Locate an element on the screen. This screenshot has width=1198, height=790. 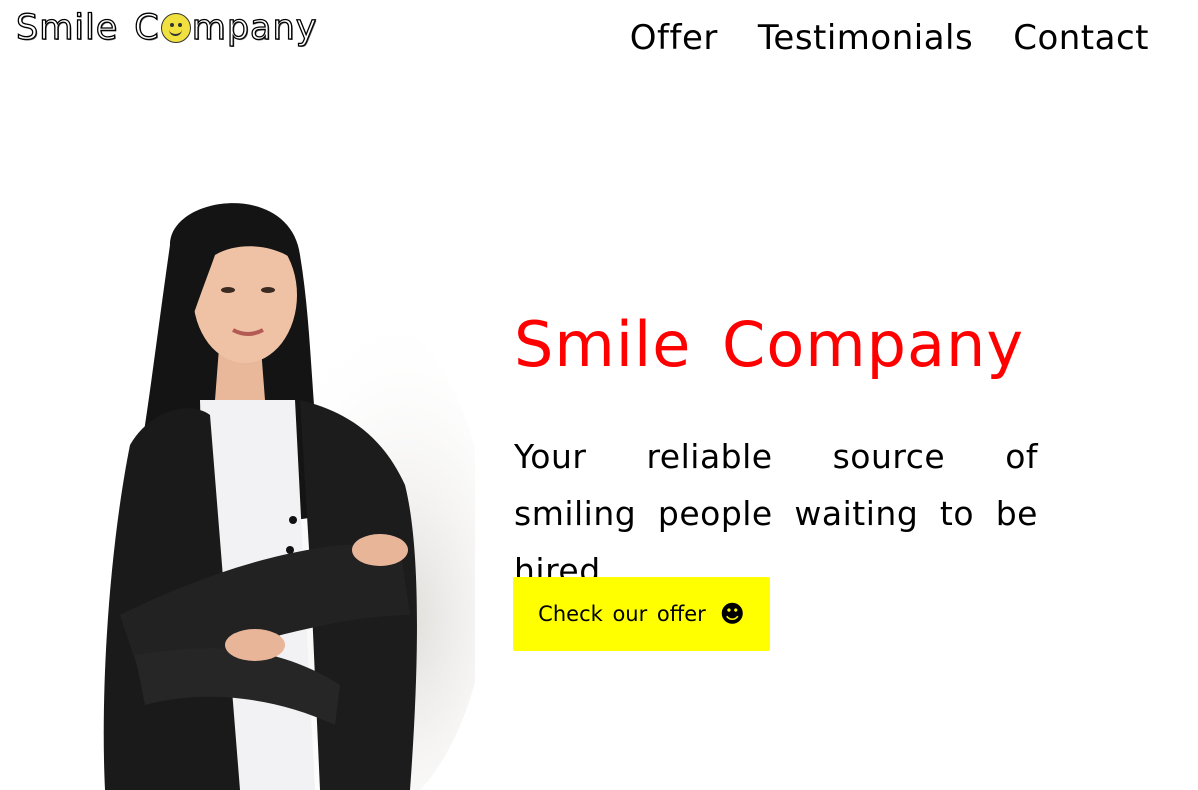
logo-word-smile: Smile is located at coordinates (67, 27).